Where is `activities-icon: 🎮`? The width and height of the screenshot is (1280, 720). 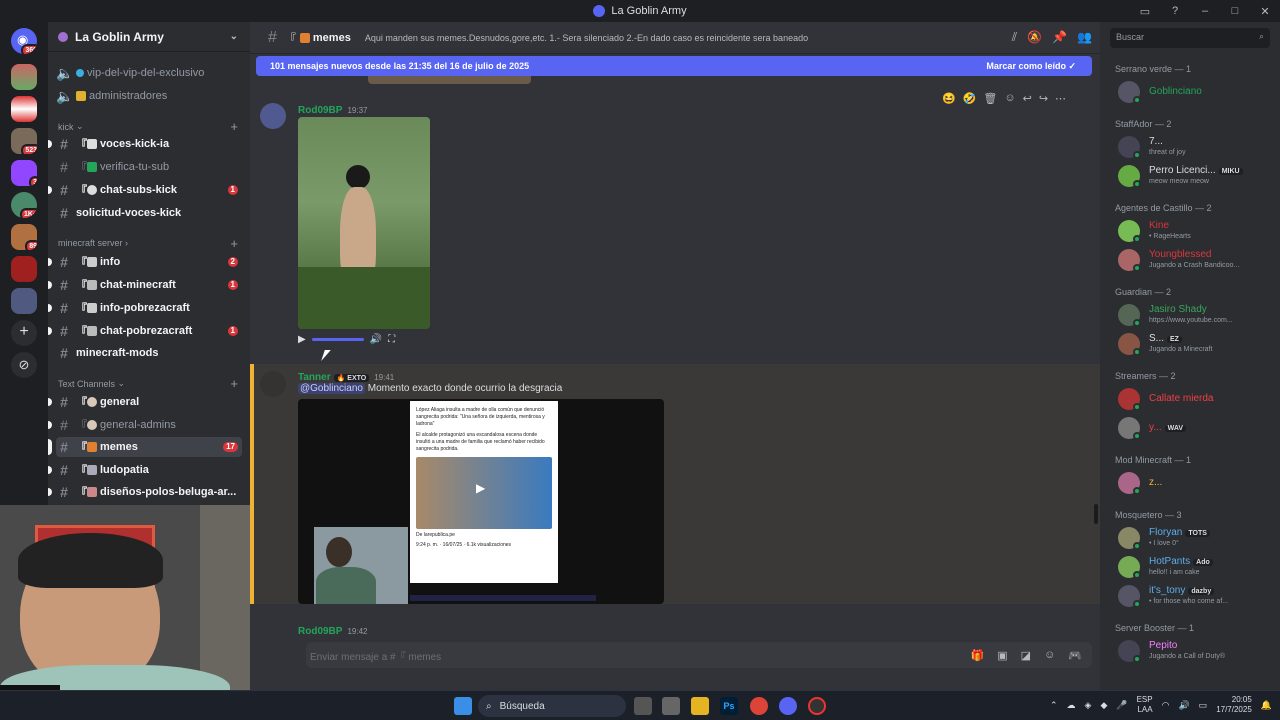 activities-icon: 🎮 is located at coordinates (1075, 655).